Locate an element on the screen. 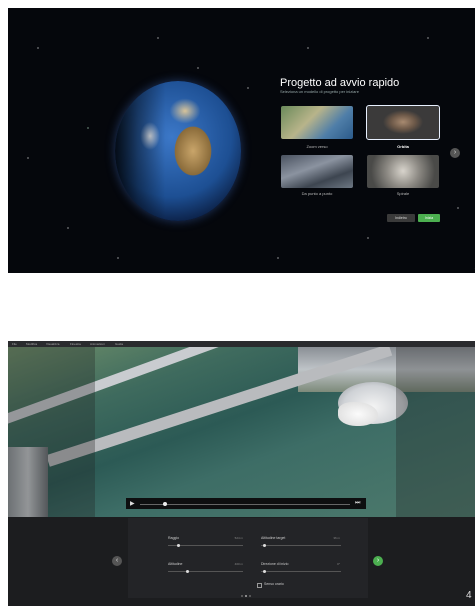  param-value: 524 m is located at coordinates (238, 538).